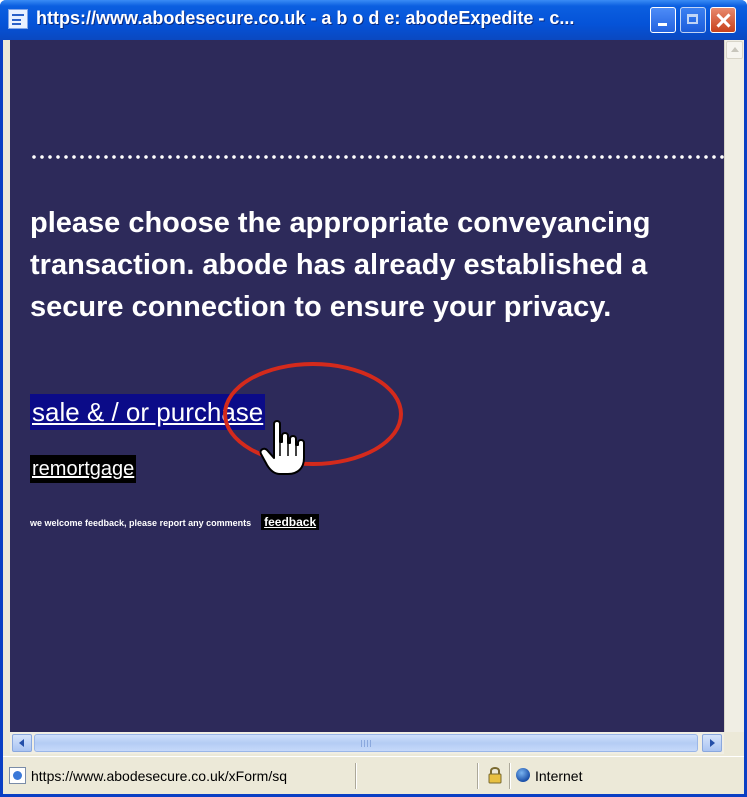 The width and height of the screenshot is (747, 797). I want to click on scroll-grip, so click(366, 743).